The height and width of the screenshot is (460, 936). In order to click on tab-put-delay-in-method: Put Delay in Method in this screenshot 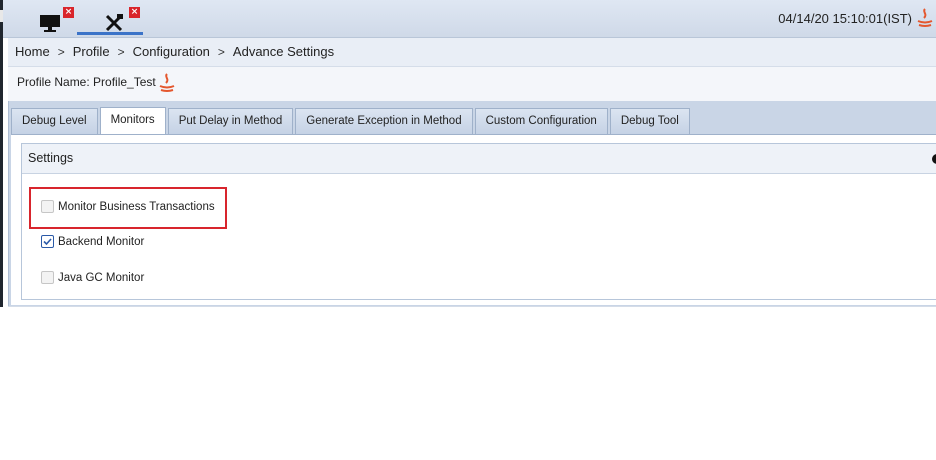, I will do `click(230, 121)`.